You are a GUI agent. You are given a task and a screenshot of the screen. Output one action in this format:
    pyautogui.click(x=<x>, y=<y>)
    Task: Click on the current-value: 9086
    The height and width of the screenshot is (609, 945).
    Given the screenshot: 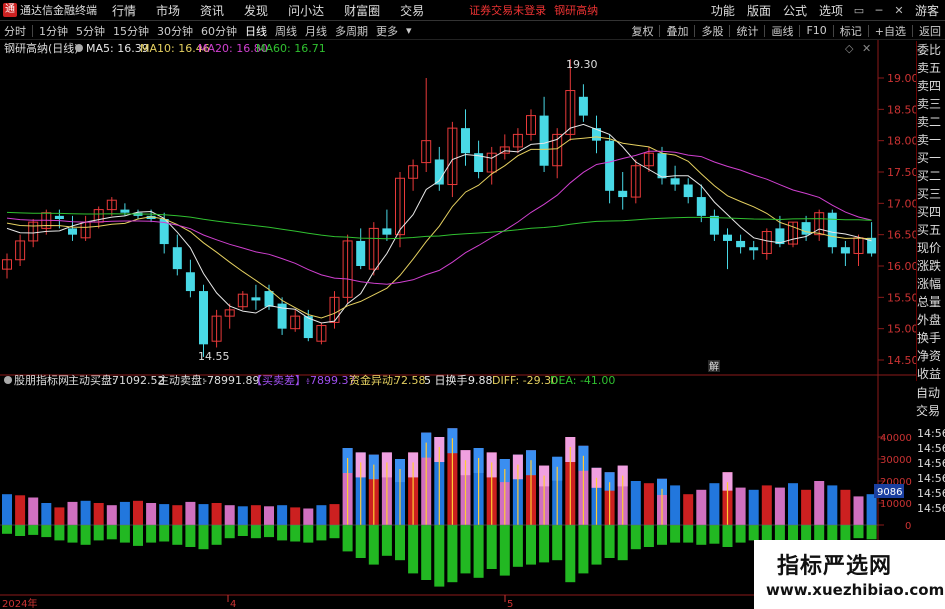 What is the action you would take?
    pyautogui.click(x=889, y=492)
    